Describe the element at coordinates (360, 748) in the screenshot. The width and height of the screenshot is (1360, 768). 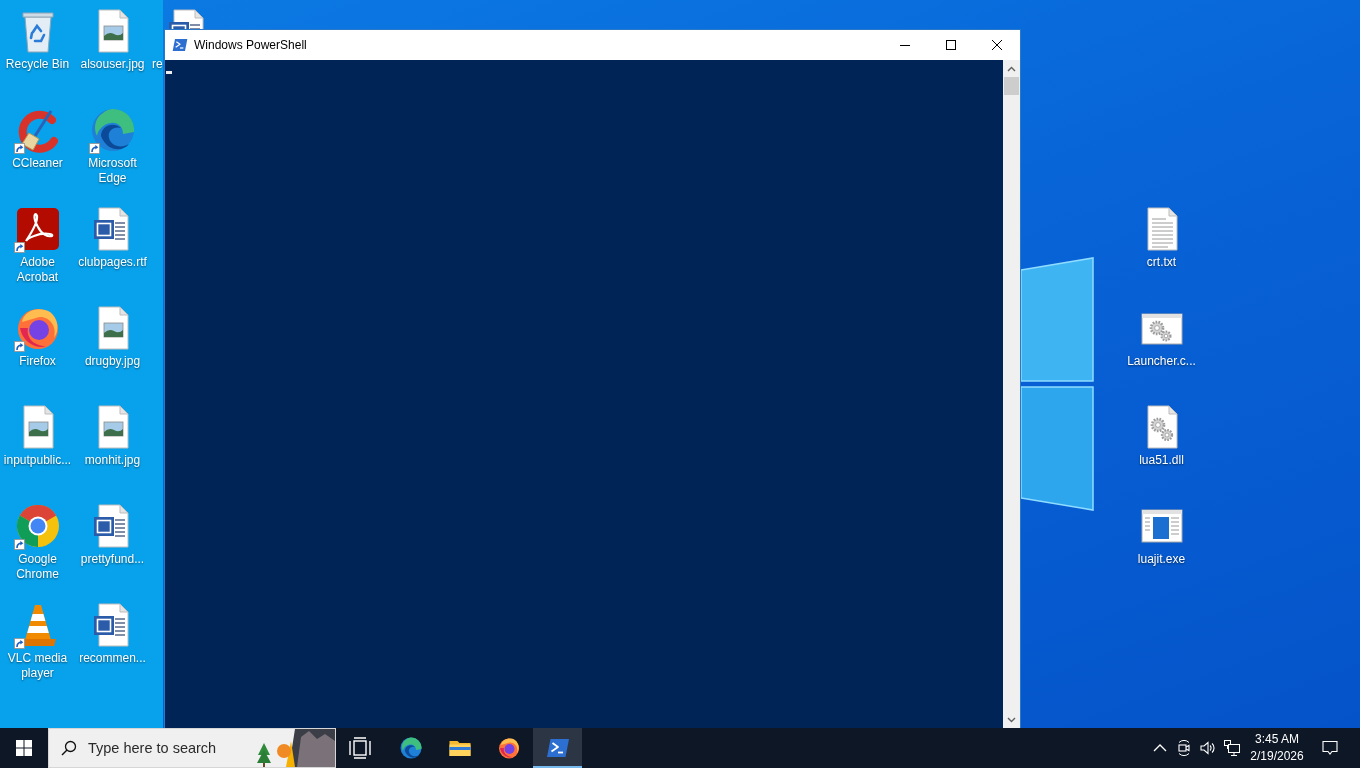
I see `task-view-icon` at that location.